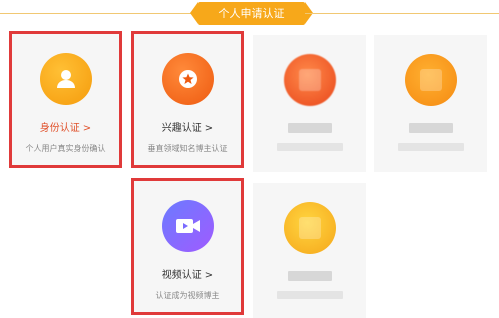 This screenshot has width=499, height=318. Describe the element at coordinates (187, 126) in the screenshot. I see `interest-verification-title: 兴趣认证 >` at that location.